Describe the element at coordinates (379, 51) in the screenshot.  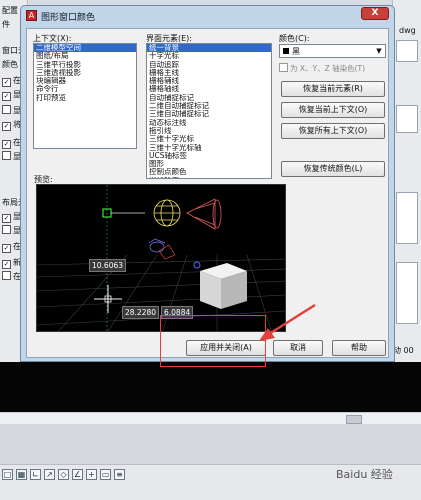
I see `chevron-down-icon: ▼` at that location.